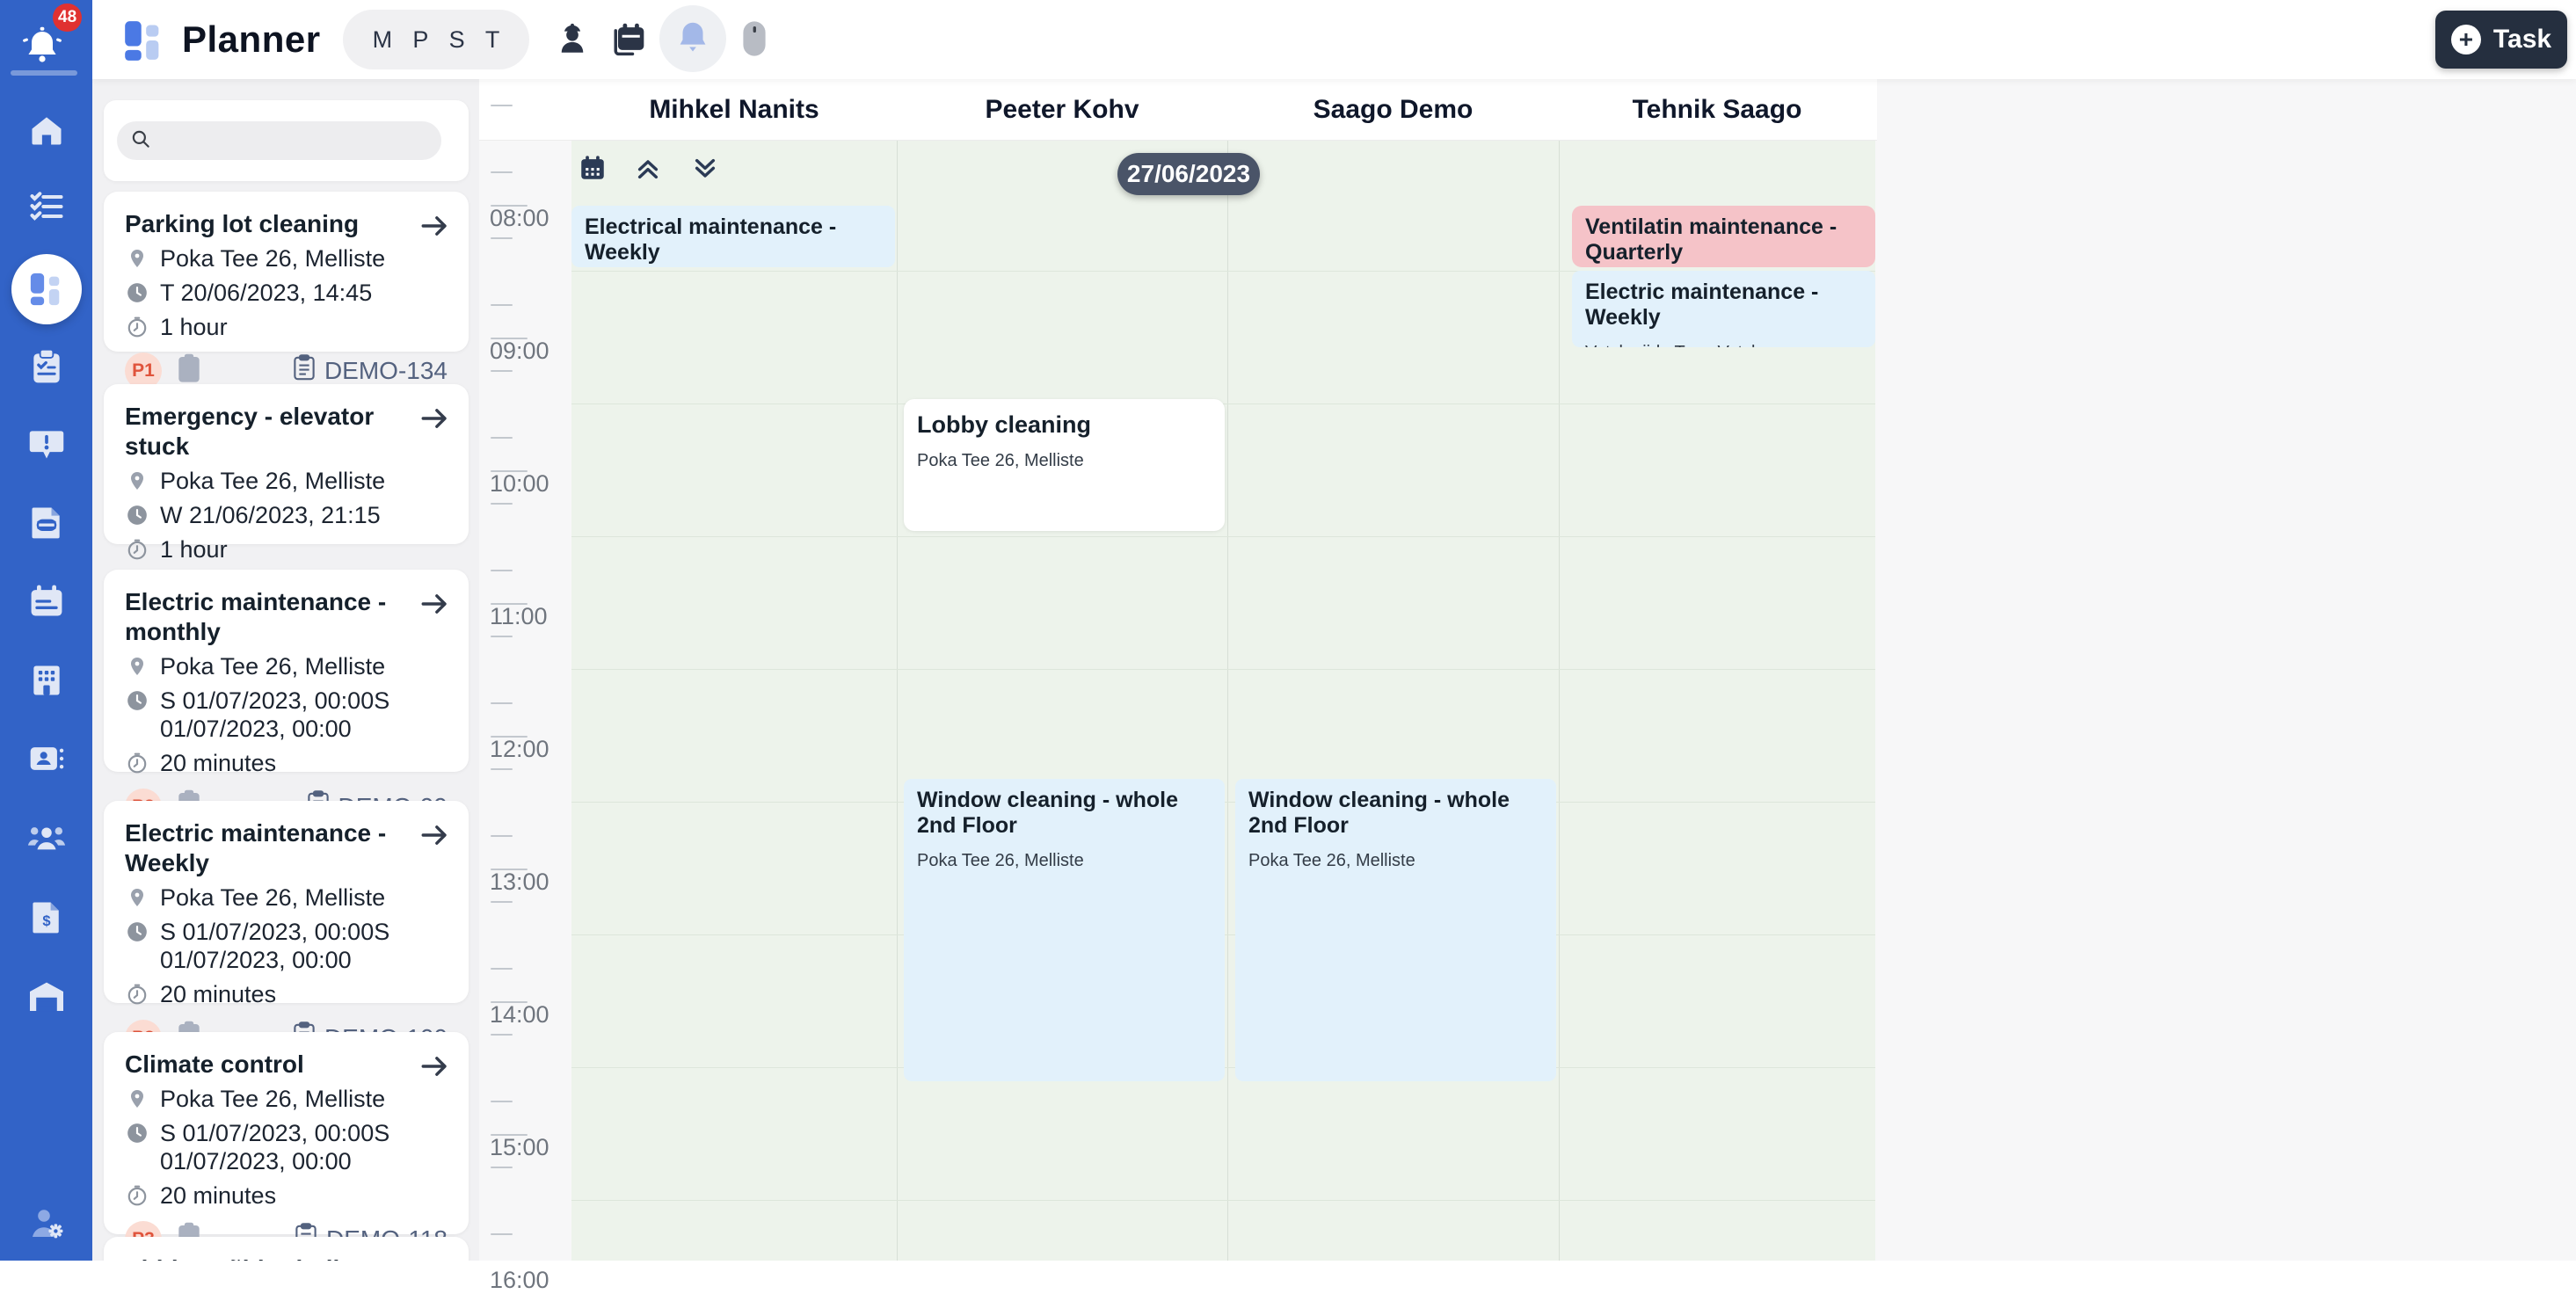 The image size is (2576, 1294). I want to click on time-label: 10:00, so click(519, 483).